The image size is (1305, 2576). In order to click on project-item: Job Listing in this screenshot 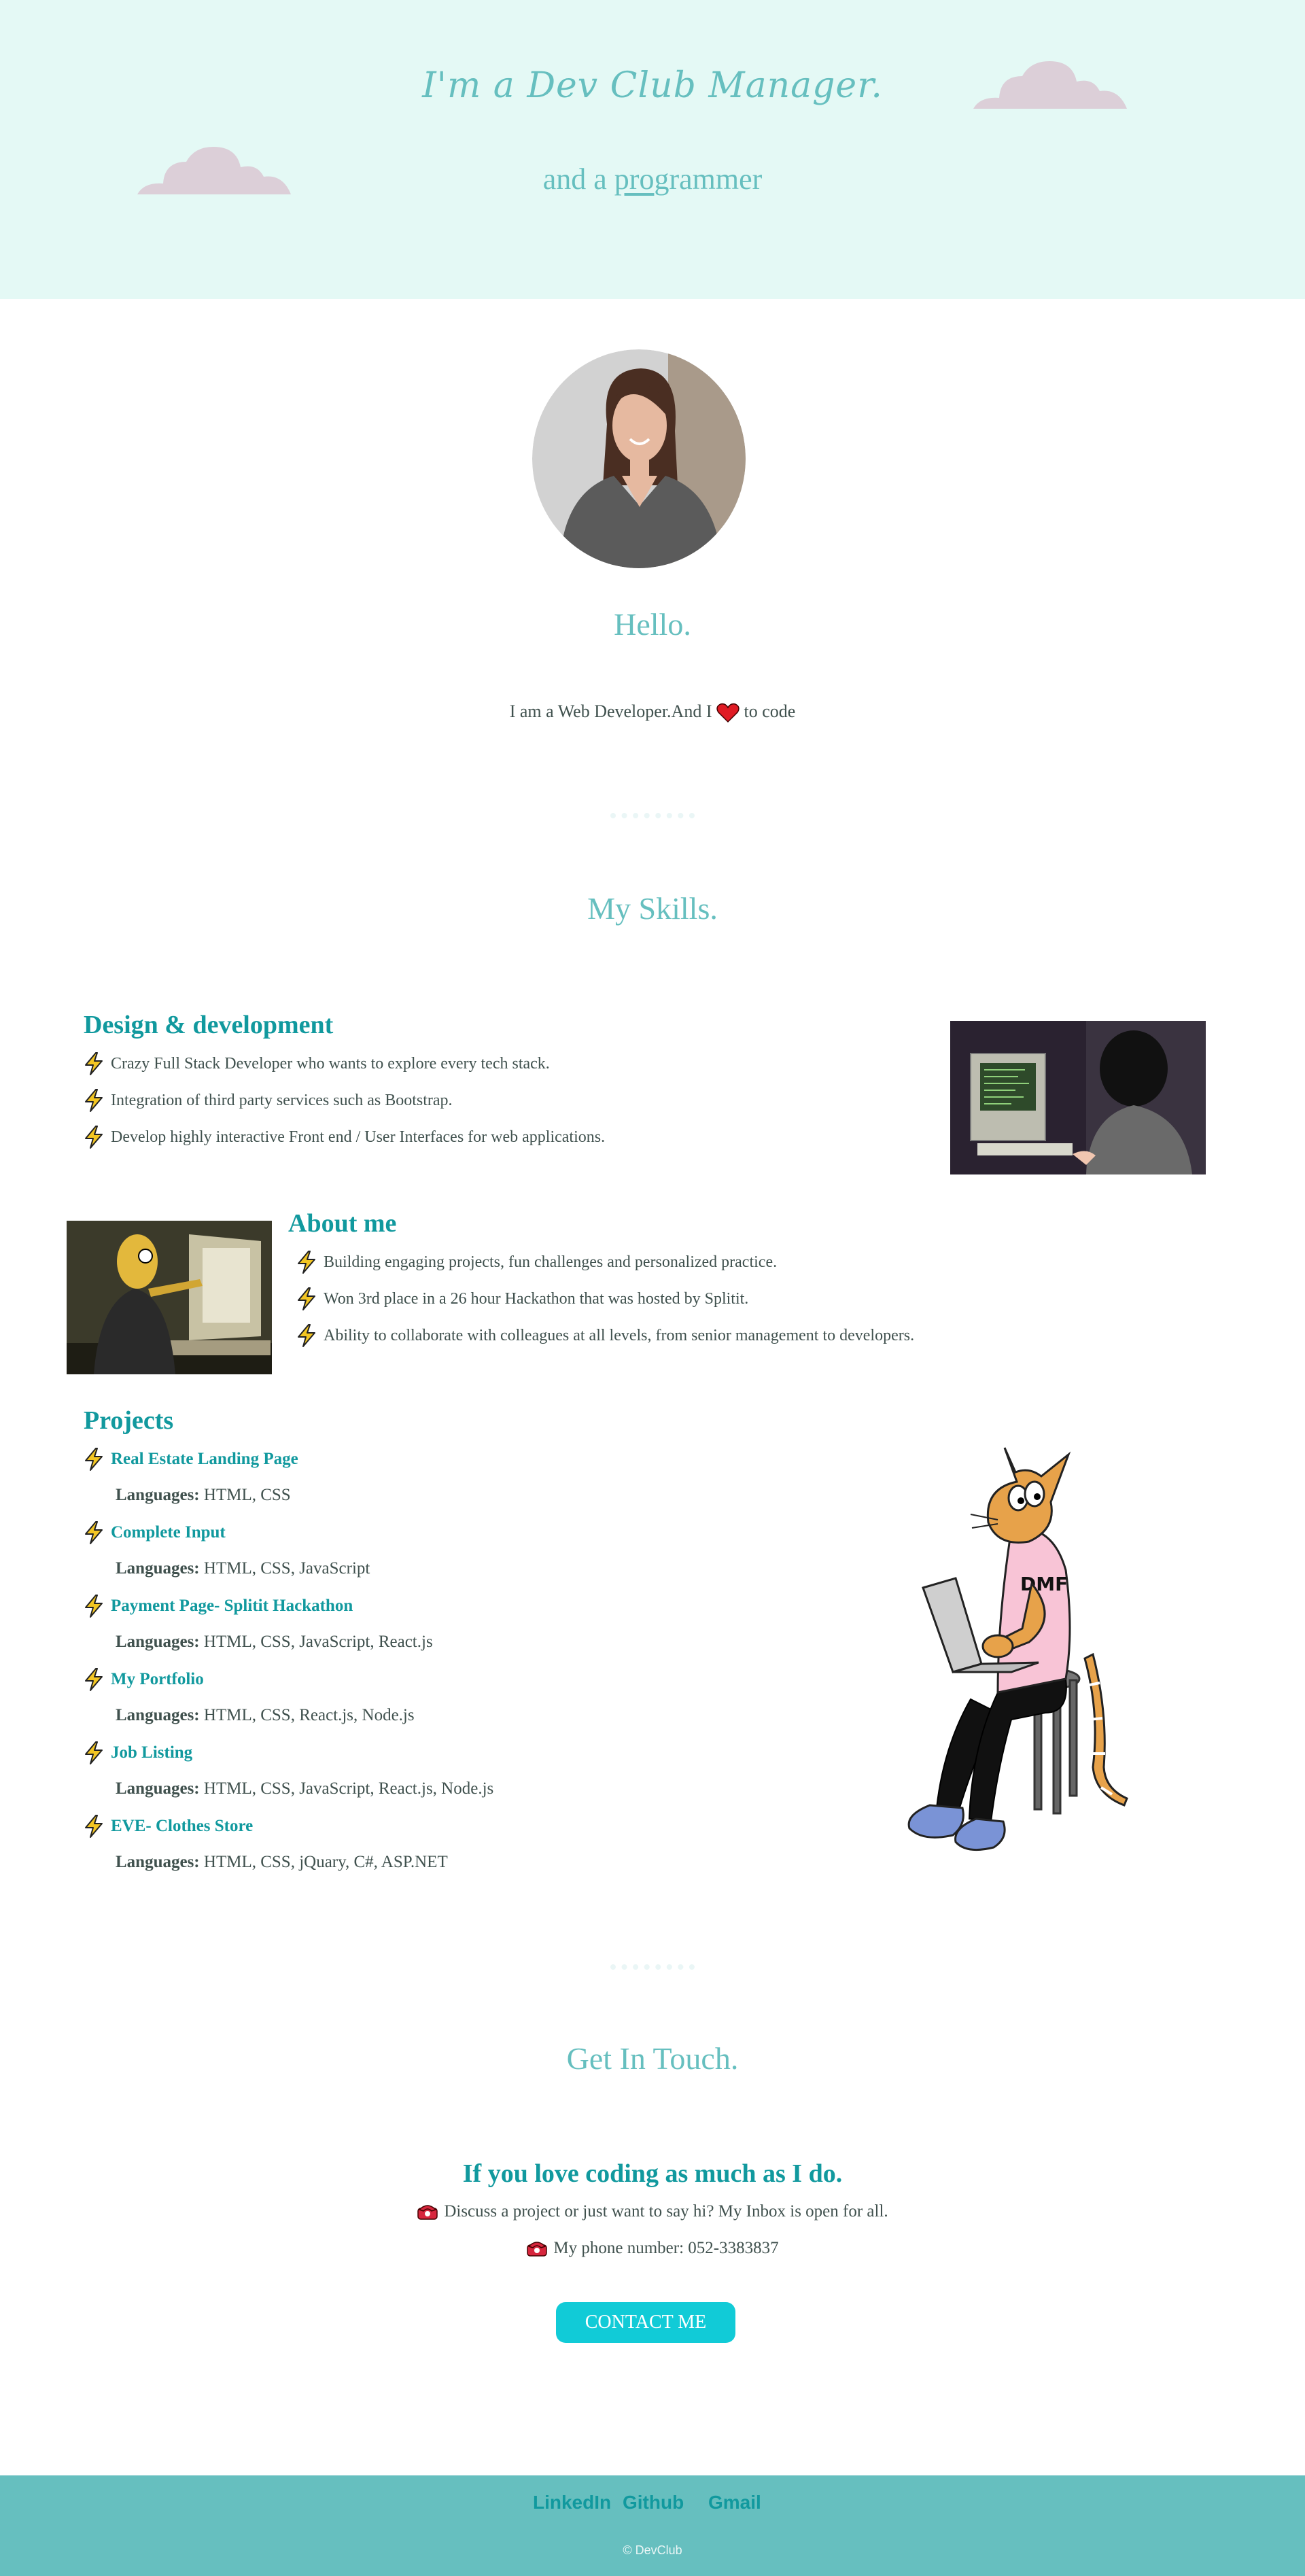, I will do `click(138, 1752)`.